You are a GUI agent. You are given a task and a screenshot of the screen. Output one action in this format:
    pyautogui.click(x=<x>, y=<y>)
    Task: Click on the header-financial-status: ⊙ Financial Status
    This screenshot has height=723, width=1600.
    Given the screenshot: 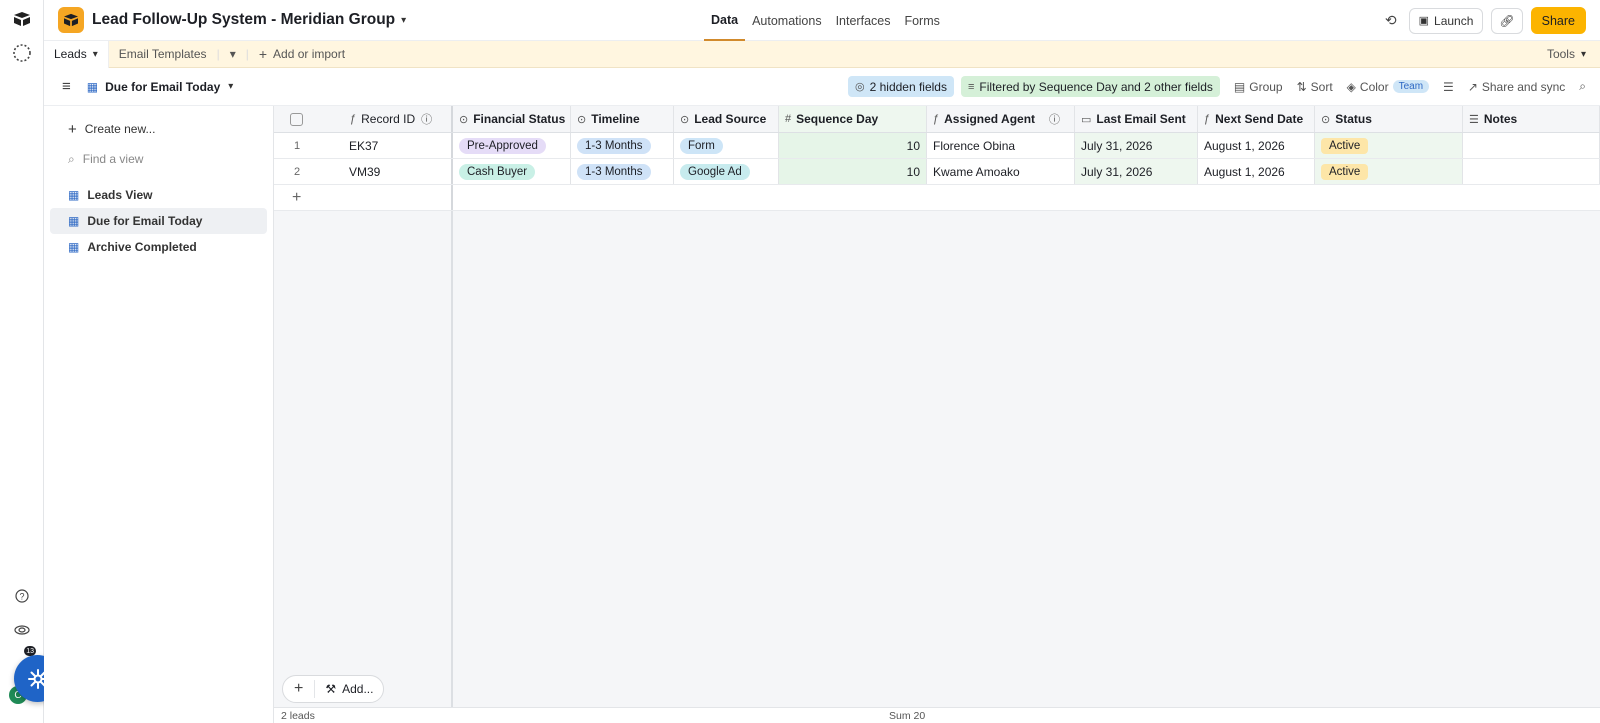 What is the action you would take?
    pyautogui.click(x=512, y=119)
    